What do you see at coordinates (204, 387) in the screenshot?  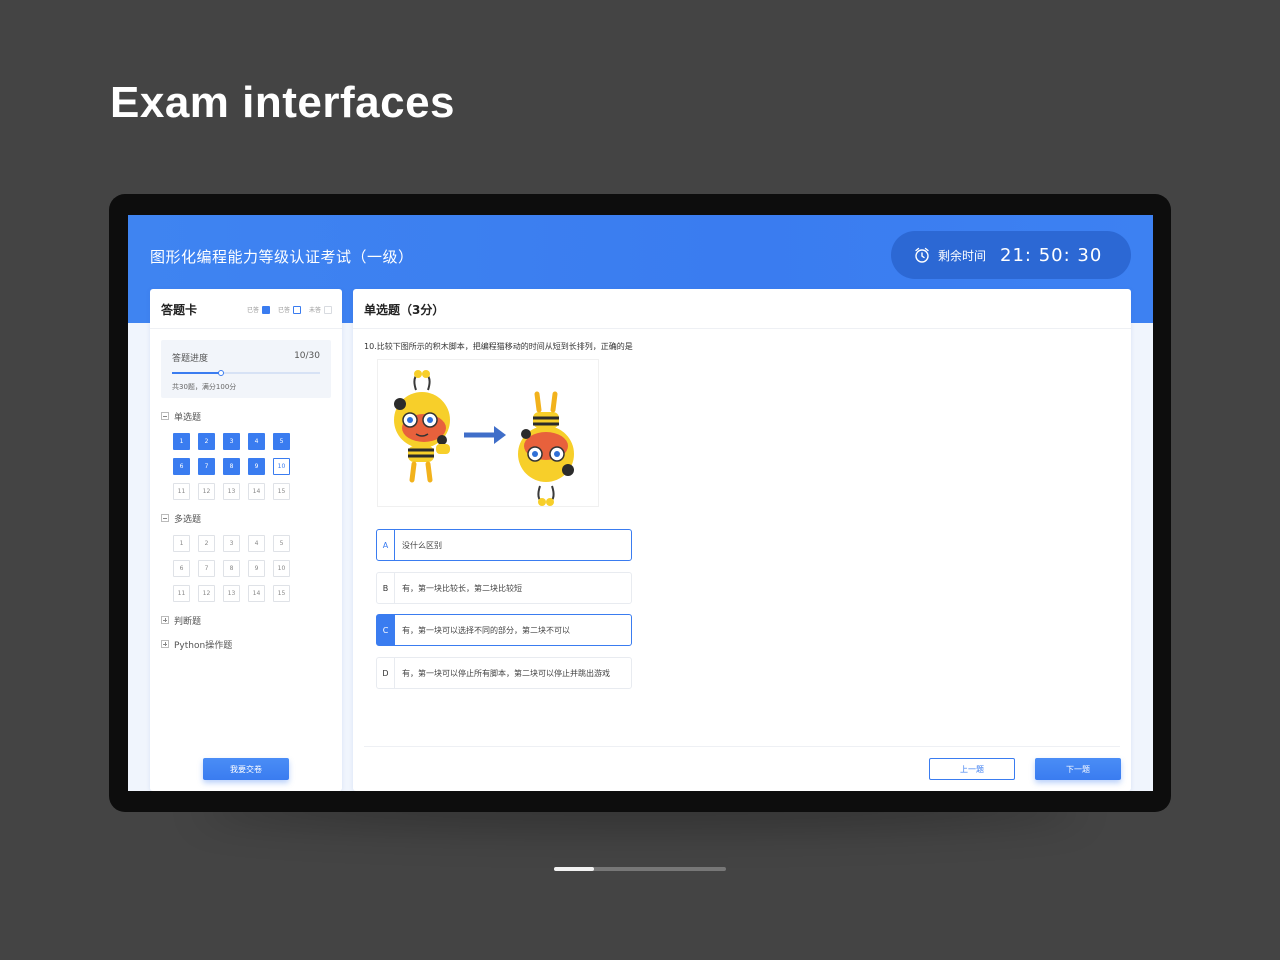 I see `progress-note: 共30题，满分100分` at bounding box center [204, 387].